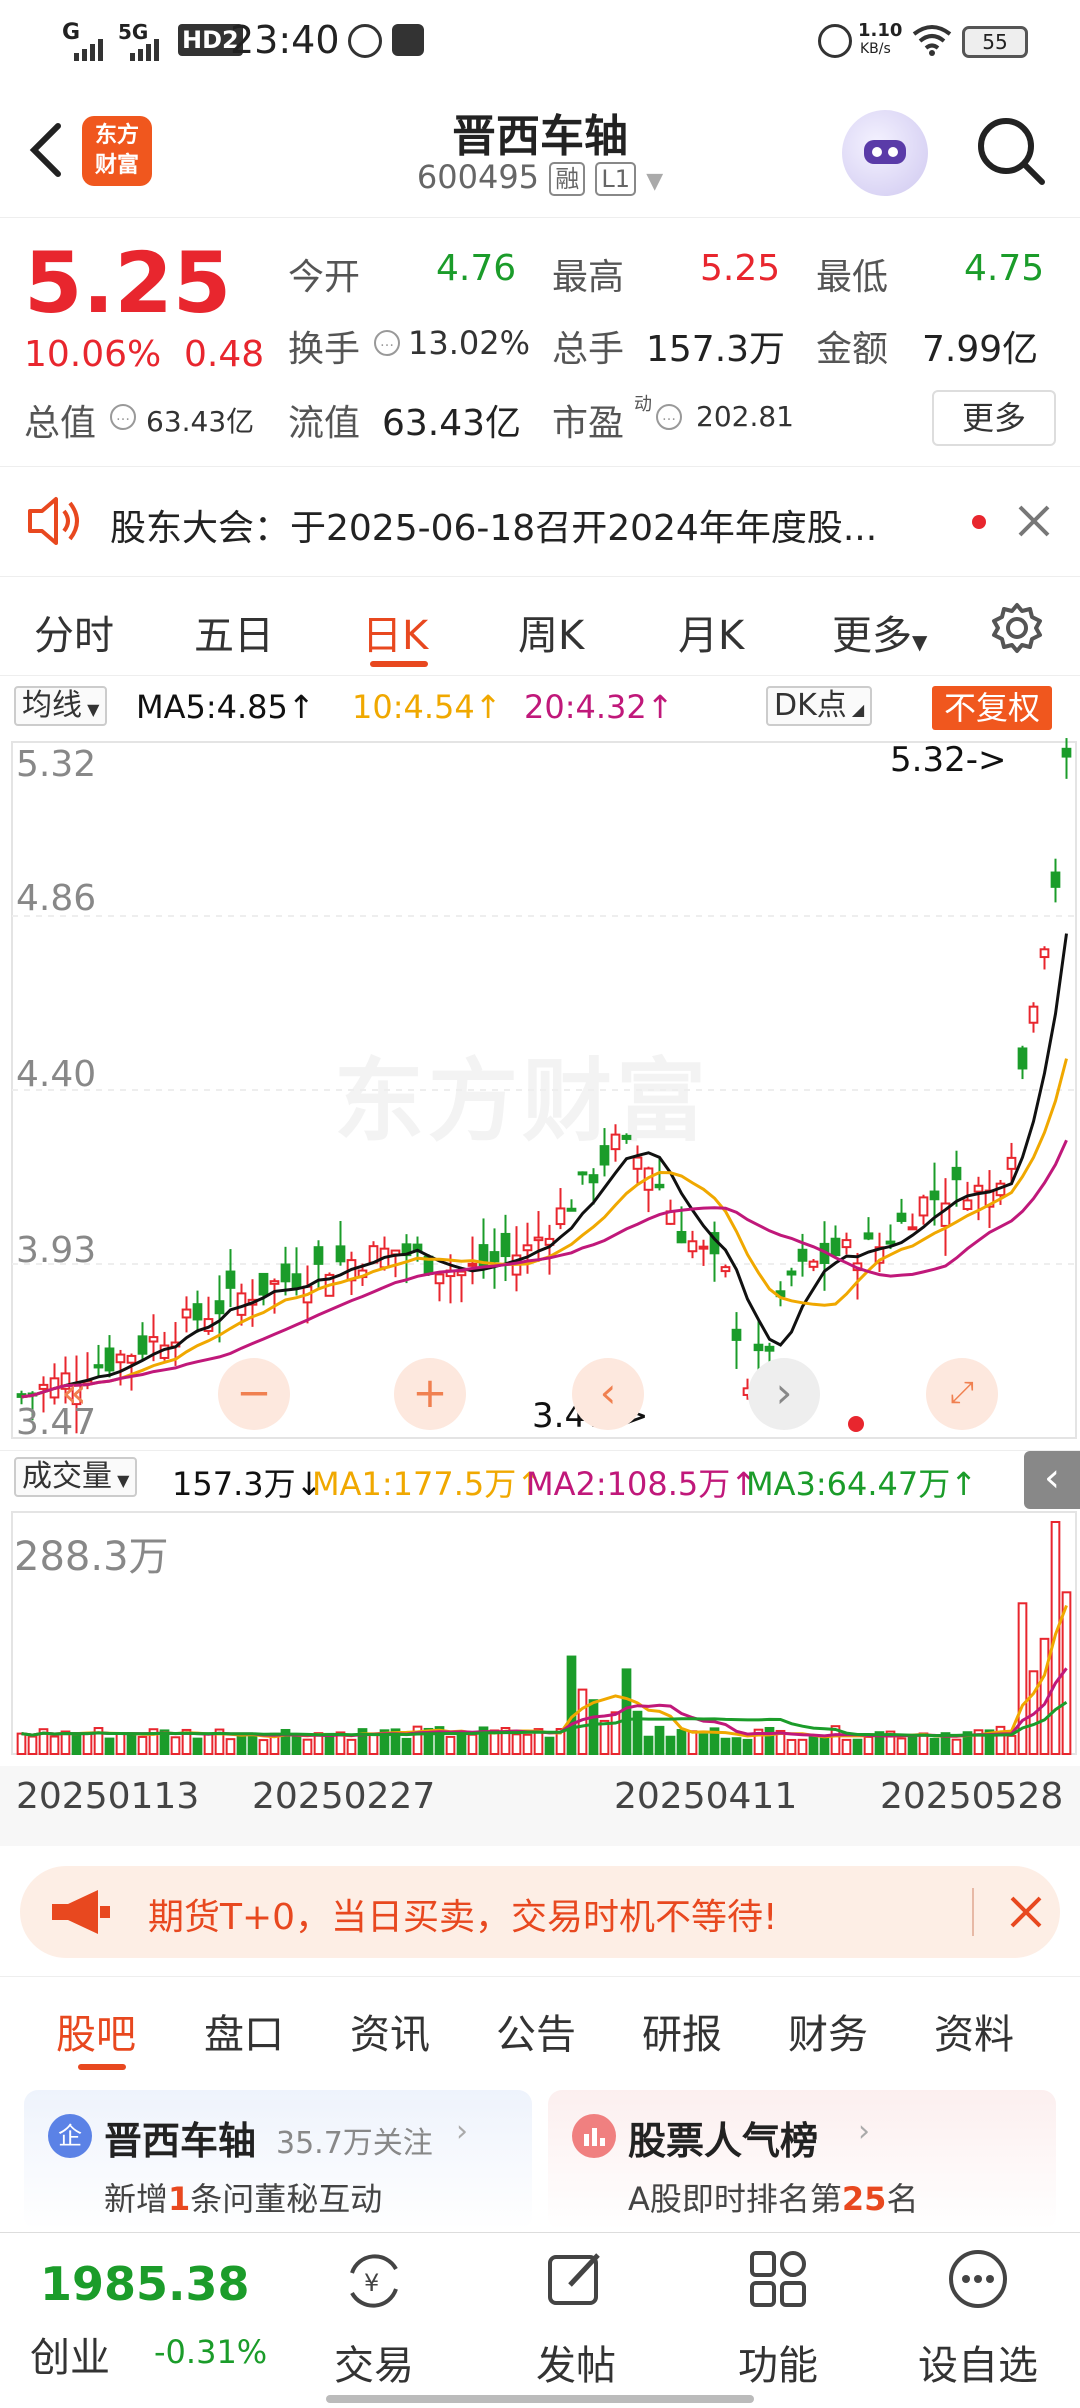  What do you see at coordinates (536, 2031) in the screenshot?
I see `tab-announcement: 公告` at bounding box center [536, 2031].